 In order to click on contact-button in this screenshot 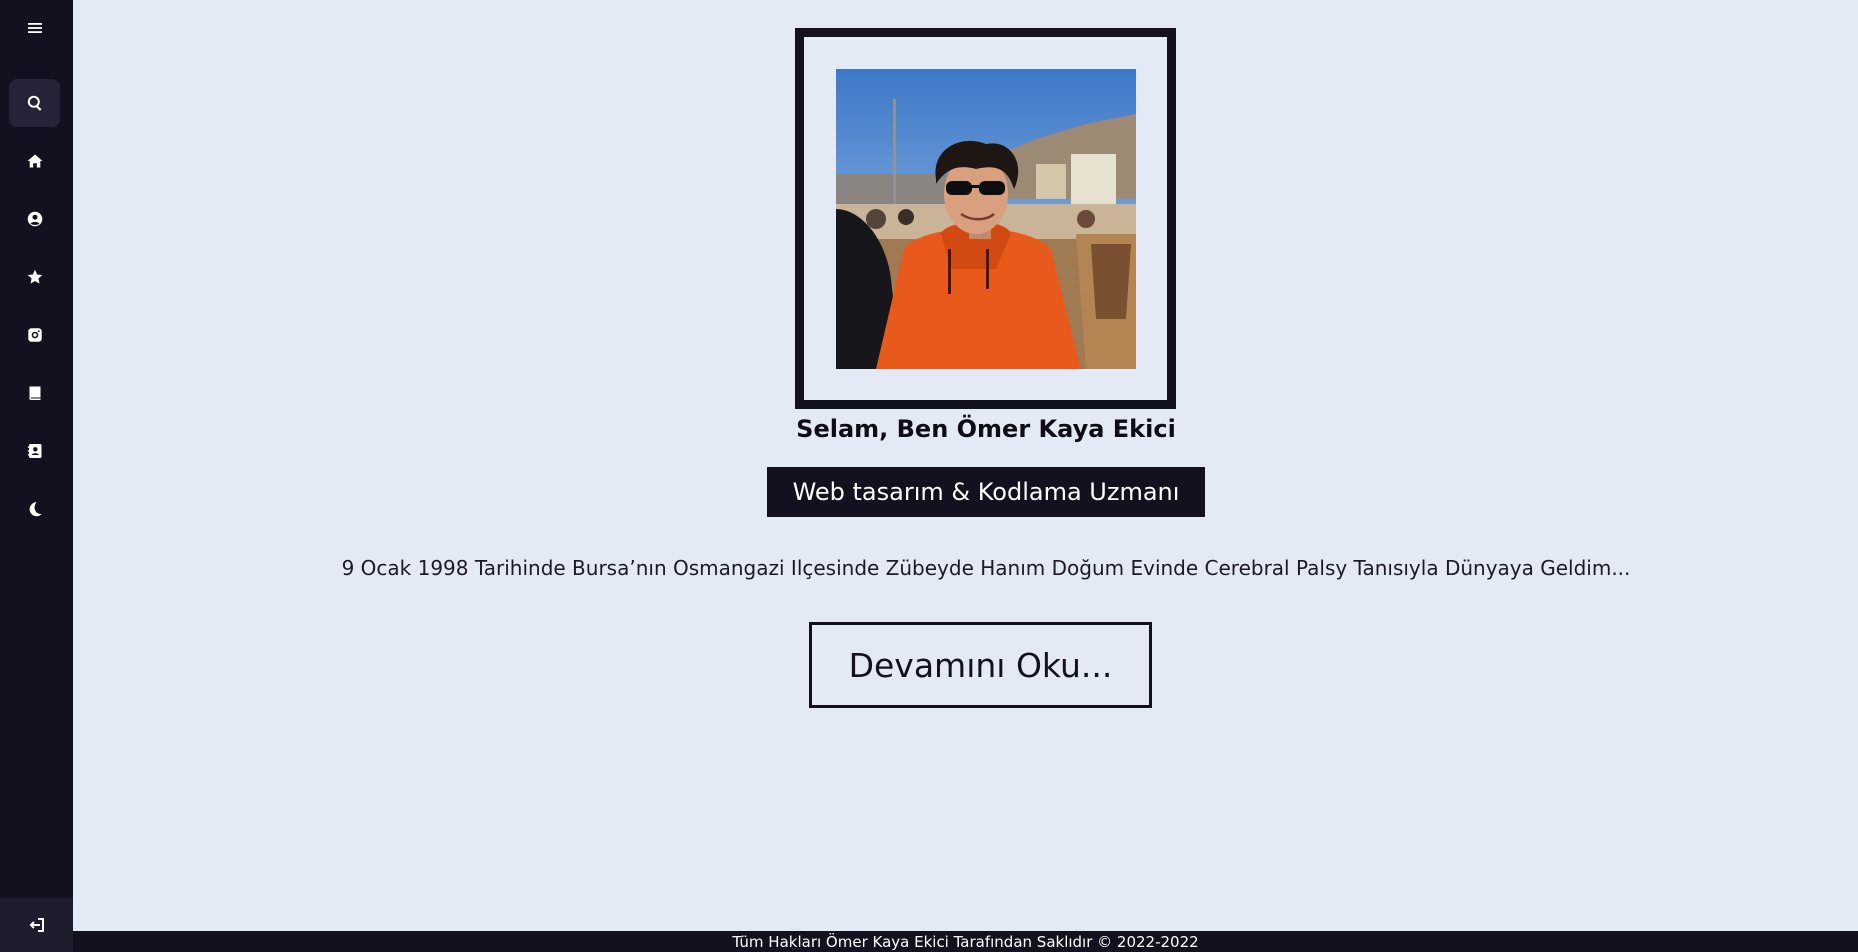, I will do `click(34, 451)`.